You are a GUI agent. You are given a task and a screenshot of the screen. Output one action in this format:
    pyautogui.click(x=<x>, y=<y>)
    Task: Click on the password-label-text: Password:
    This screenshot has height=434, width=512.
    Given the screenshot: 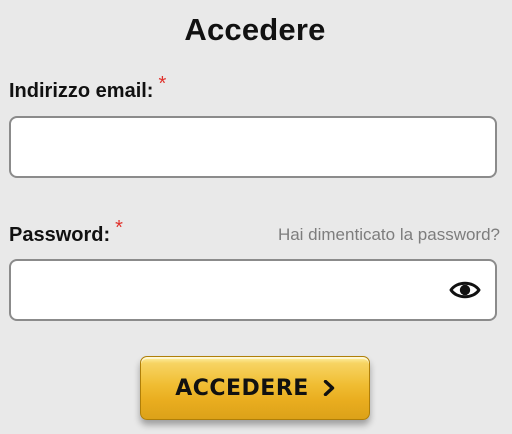 What is the action you would take?
    pyautogui.click(x=60, y=235)
    